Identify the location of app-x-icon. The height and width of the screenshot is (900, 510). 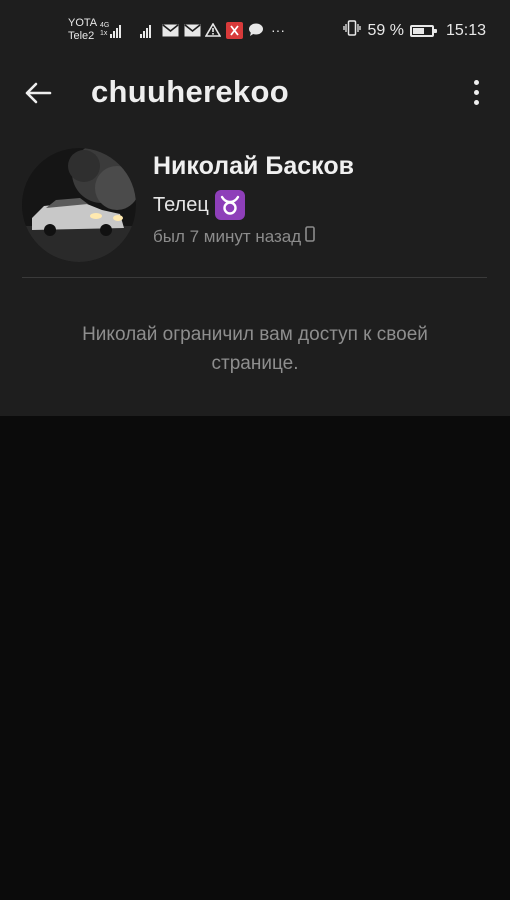
(234, 30).